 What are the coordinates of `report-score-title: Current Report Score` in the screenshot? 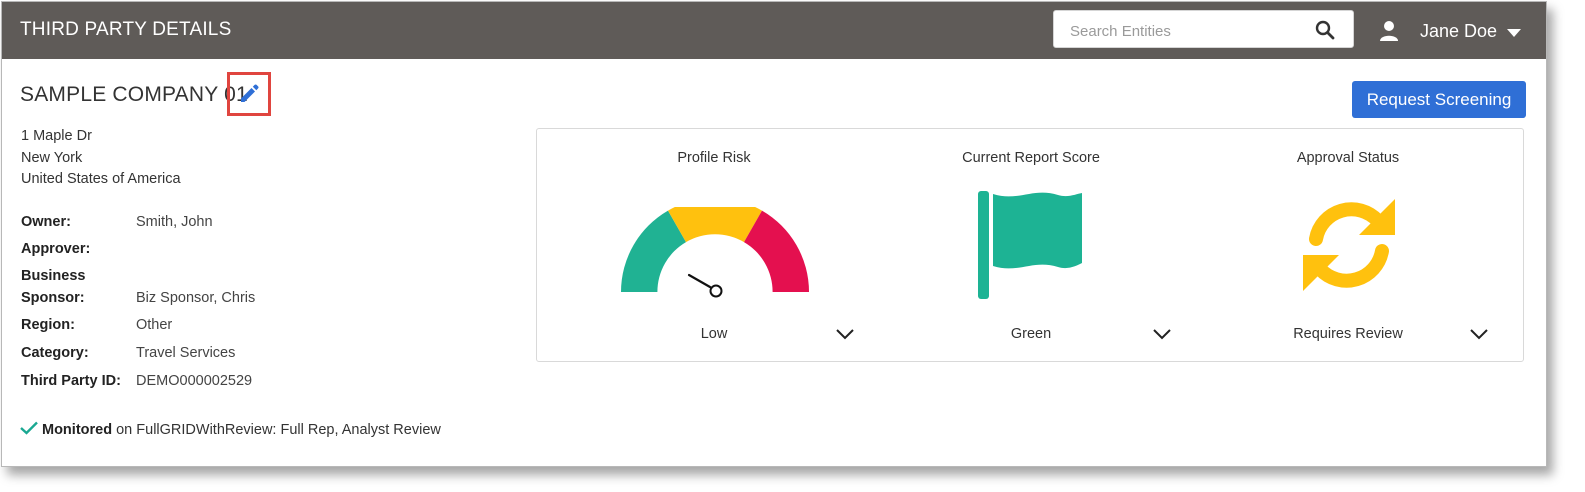 It's located at (1031, 158).